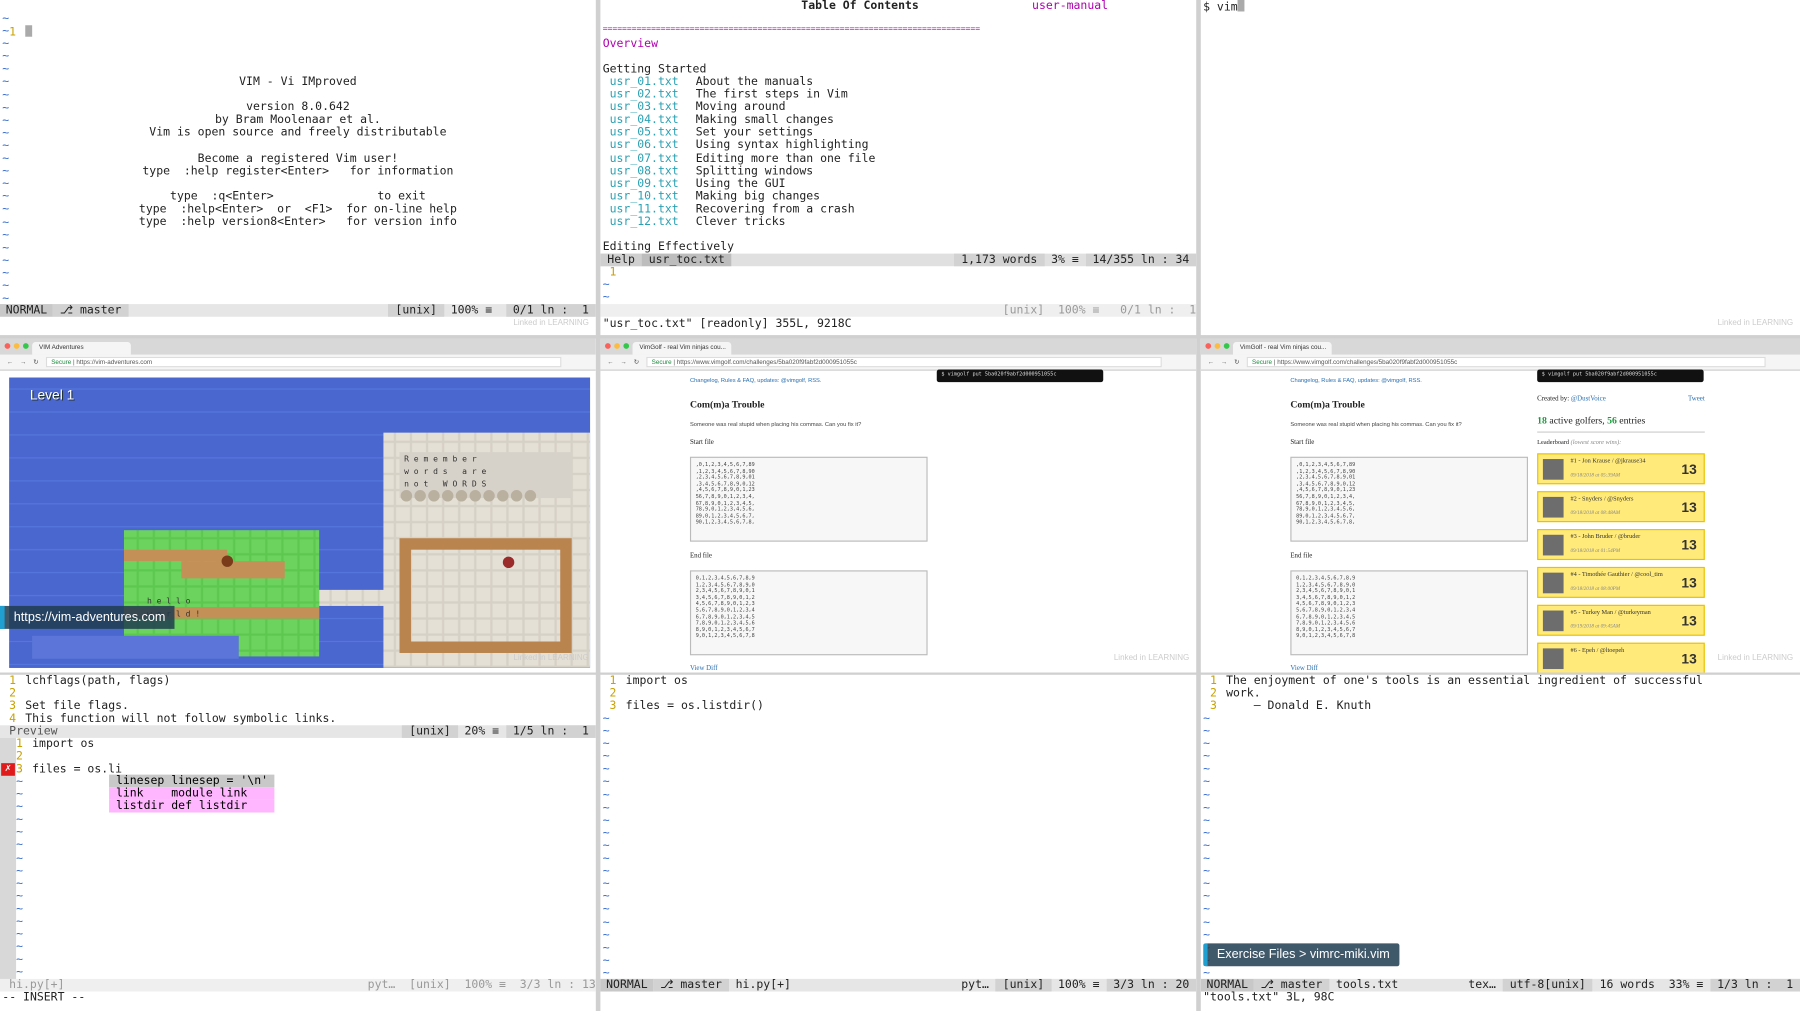  What do you see at coordinates (64, 757) in the screenshot?
I see `code-buffer: 1 import os 2 3 files = os.li` at bounding box center [64, 757].